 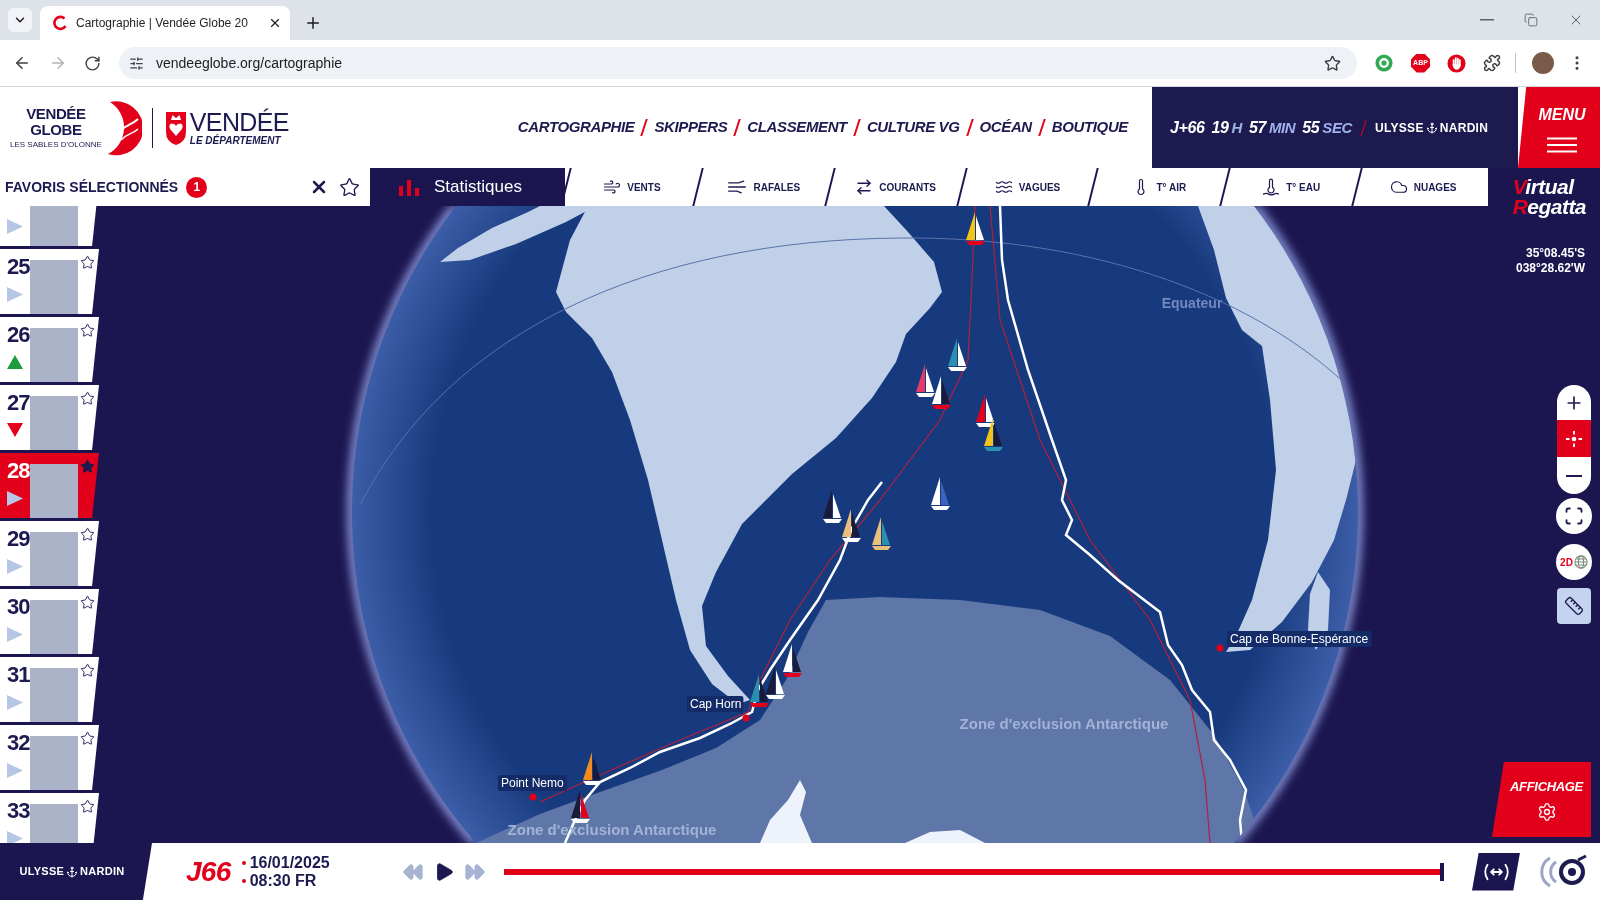 What do you see at coordinates (1236, 127) in the screenshot?
I see `countdown-unit: H` at bounding box center [1236, 127].